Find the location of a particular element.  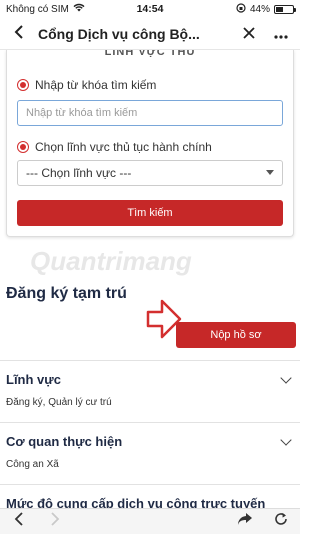

reload-icon is located at coordinates (281, 519).